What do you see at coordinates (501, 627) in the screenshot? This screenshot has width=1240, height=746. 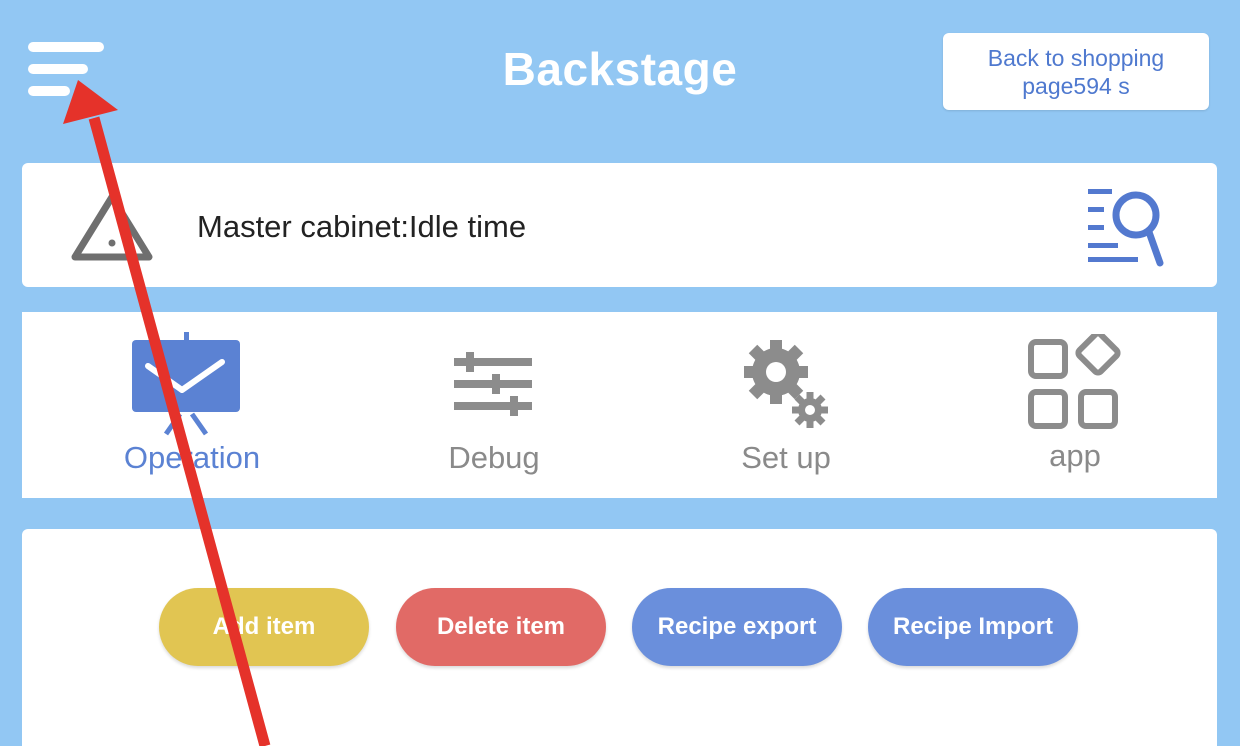 I see `delete-item-button: Delete item` at bounding box center [501, 627].